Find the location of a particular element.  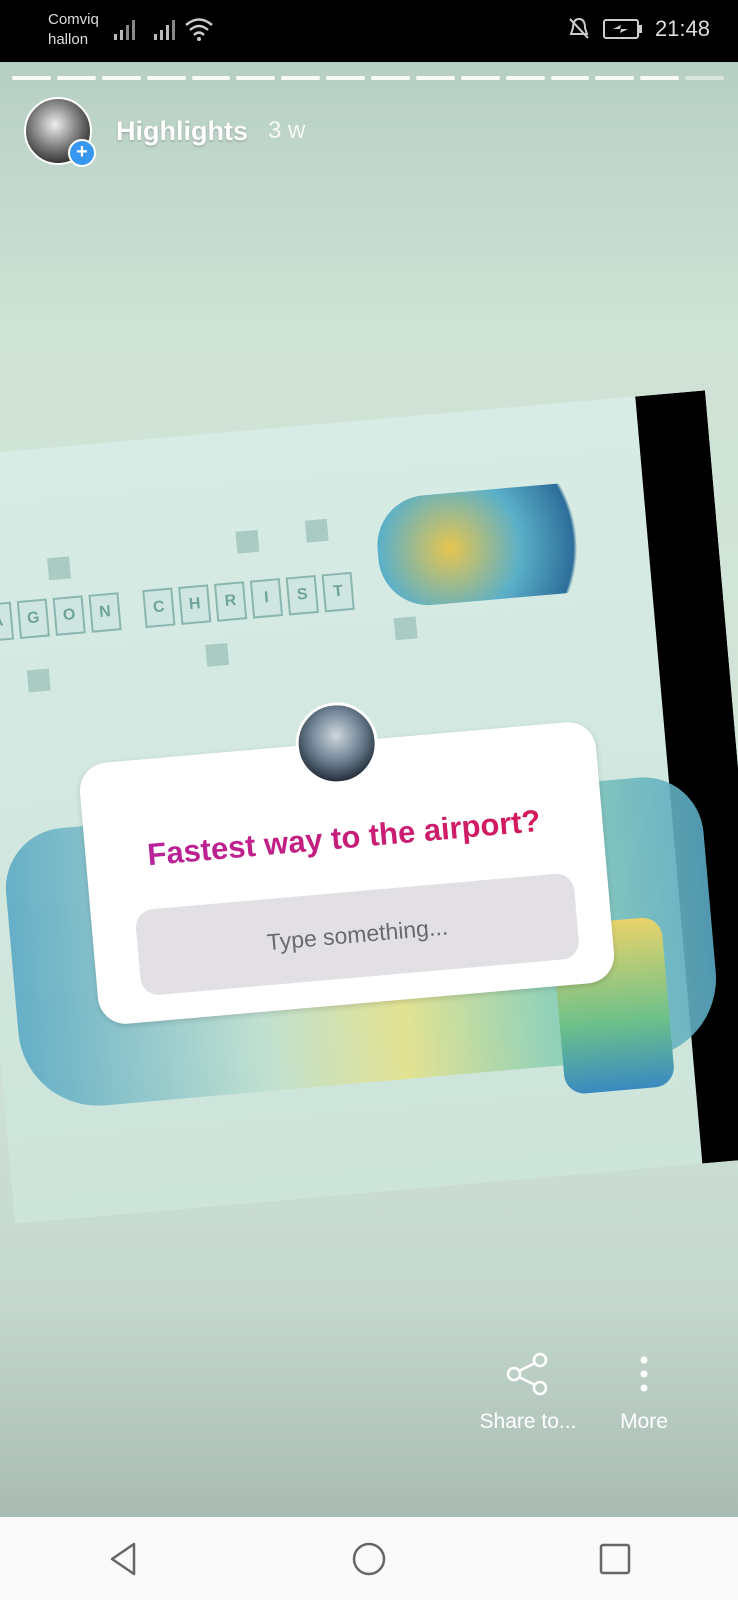

recents-icon is located at coordinates (615, 1558).